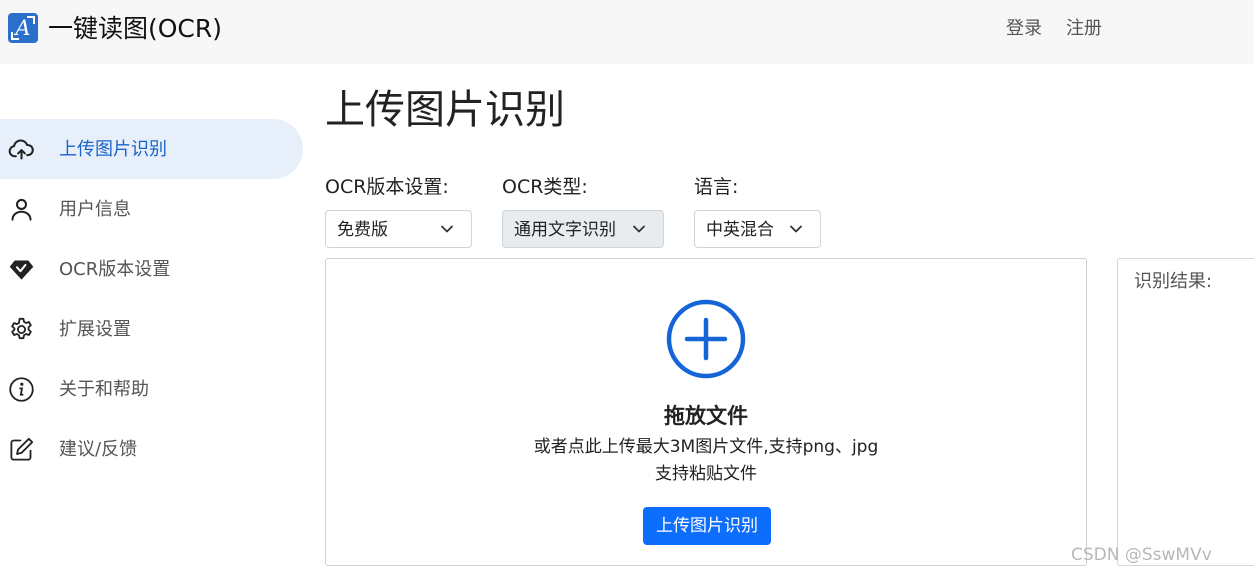 The height and width of the screenshot is (577, 1254). I want to click on sidebar-item-extensions: 扩展设置, so click(151, 329).